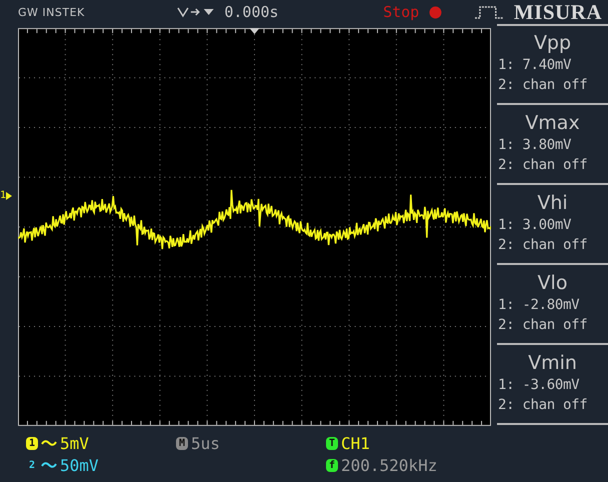 This screenshot has height=482, width=608. What do you see at coordinates (552, 363) in the screenshot?
I see `measurement-name: Vmin` at bounding box center [552, 363].